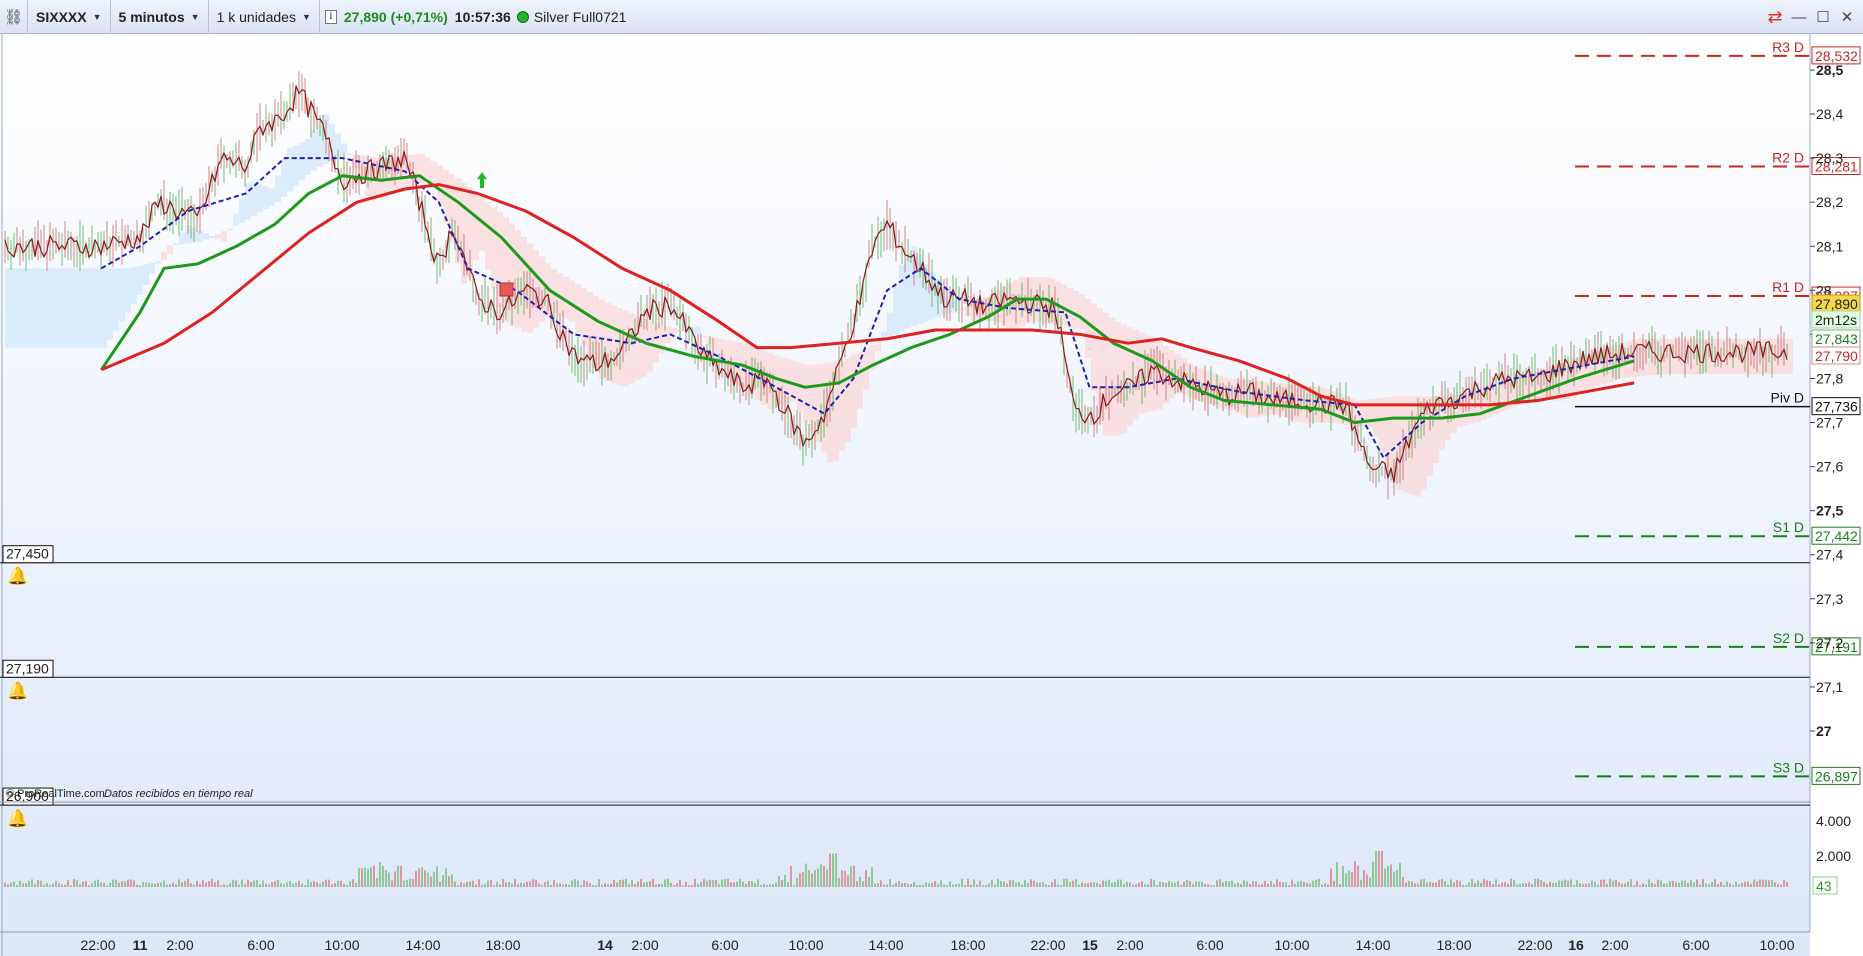 Image resolution: width=1863 pixels, height=956 pixels. Describe the element at coordinates (1836, 356) in the screenshot. I see `price-label: 27,790` at that location.